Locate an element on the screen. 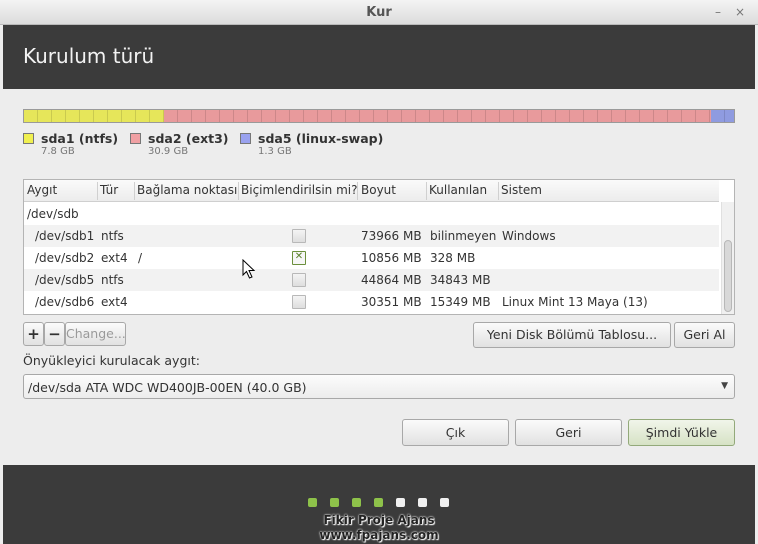 This screenshot has height=544, width=758. column-header-type: Tür is located at coordinates (109, 190).